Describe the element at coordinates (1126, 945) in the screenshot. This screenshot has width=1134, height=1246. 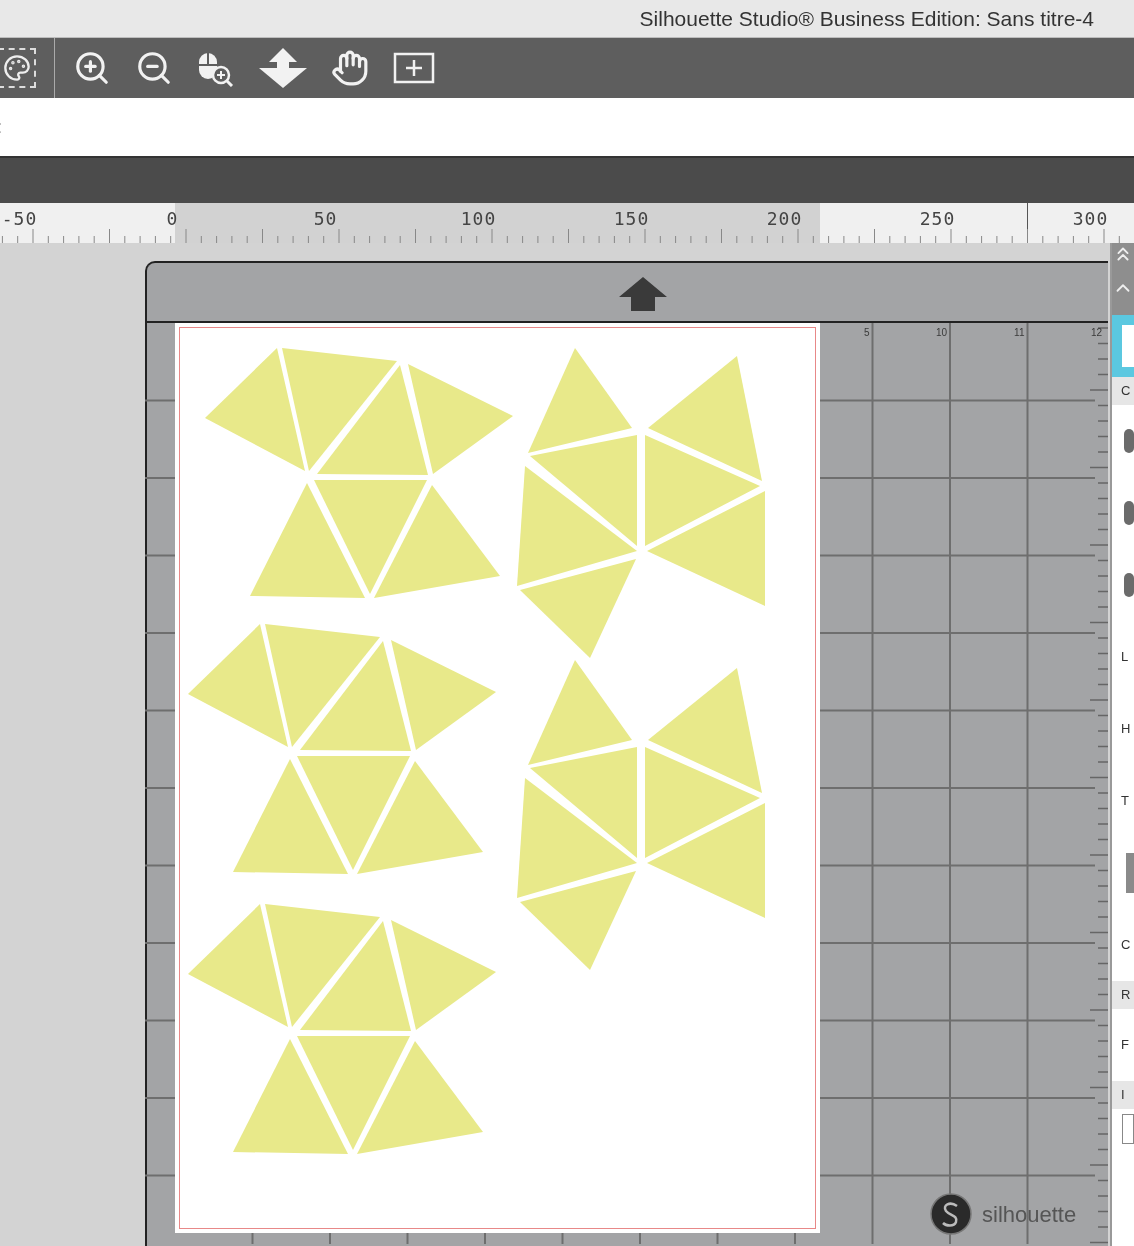
I see `panel-label: C` at that location.